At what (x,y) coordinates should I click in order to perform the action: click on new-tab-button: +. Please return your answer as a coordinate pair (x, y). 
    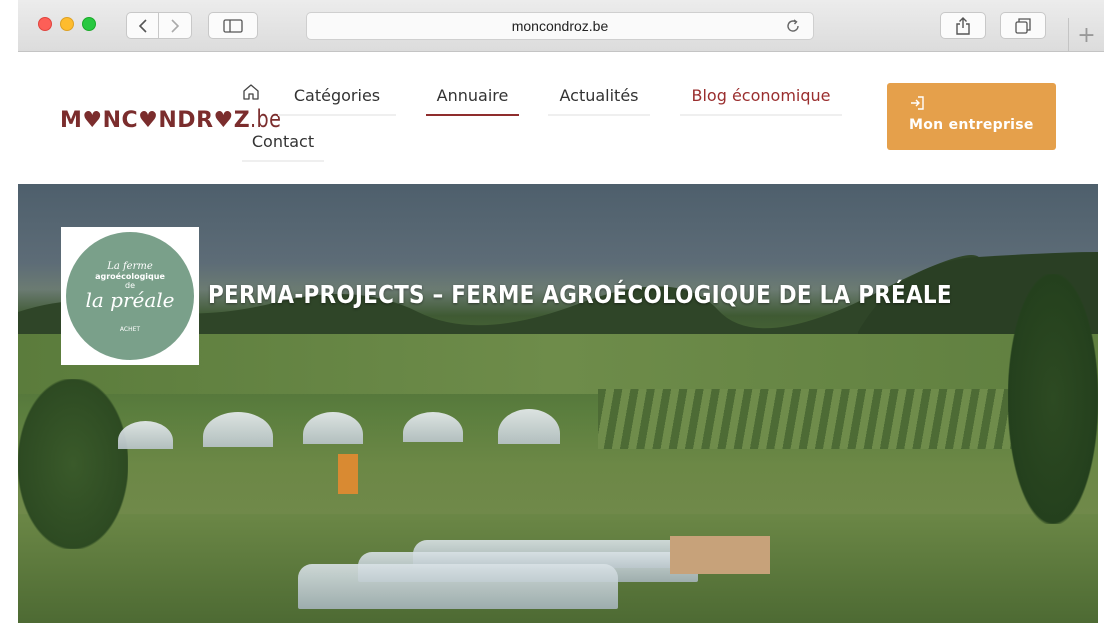
    Looking at the image, I should click on (1086, 35).